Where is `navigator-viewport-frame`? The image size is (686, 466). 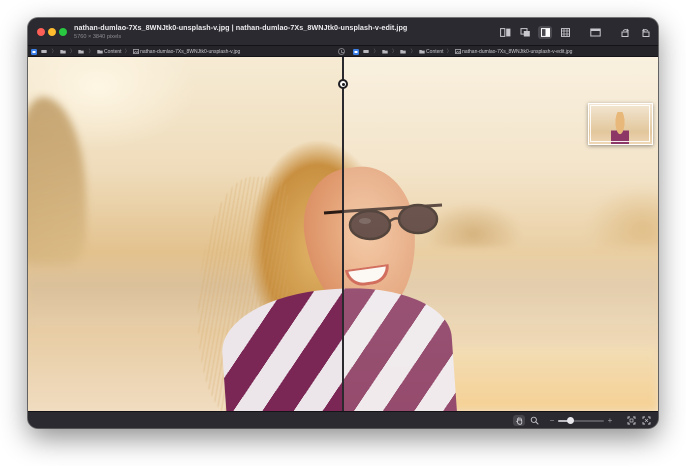
navigator-viewport-frame is located at coordinates (620, 123).